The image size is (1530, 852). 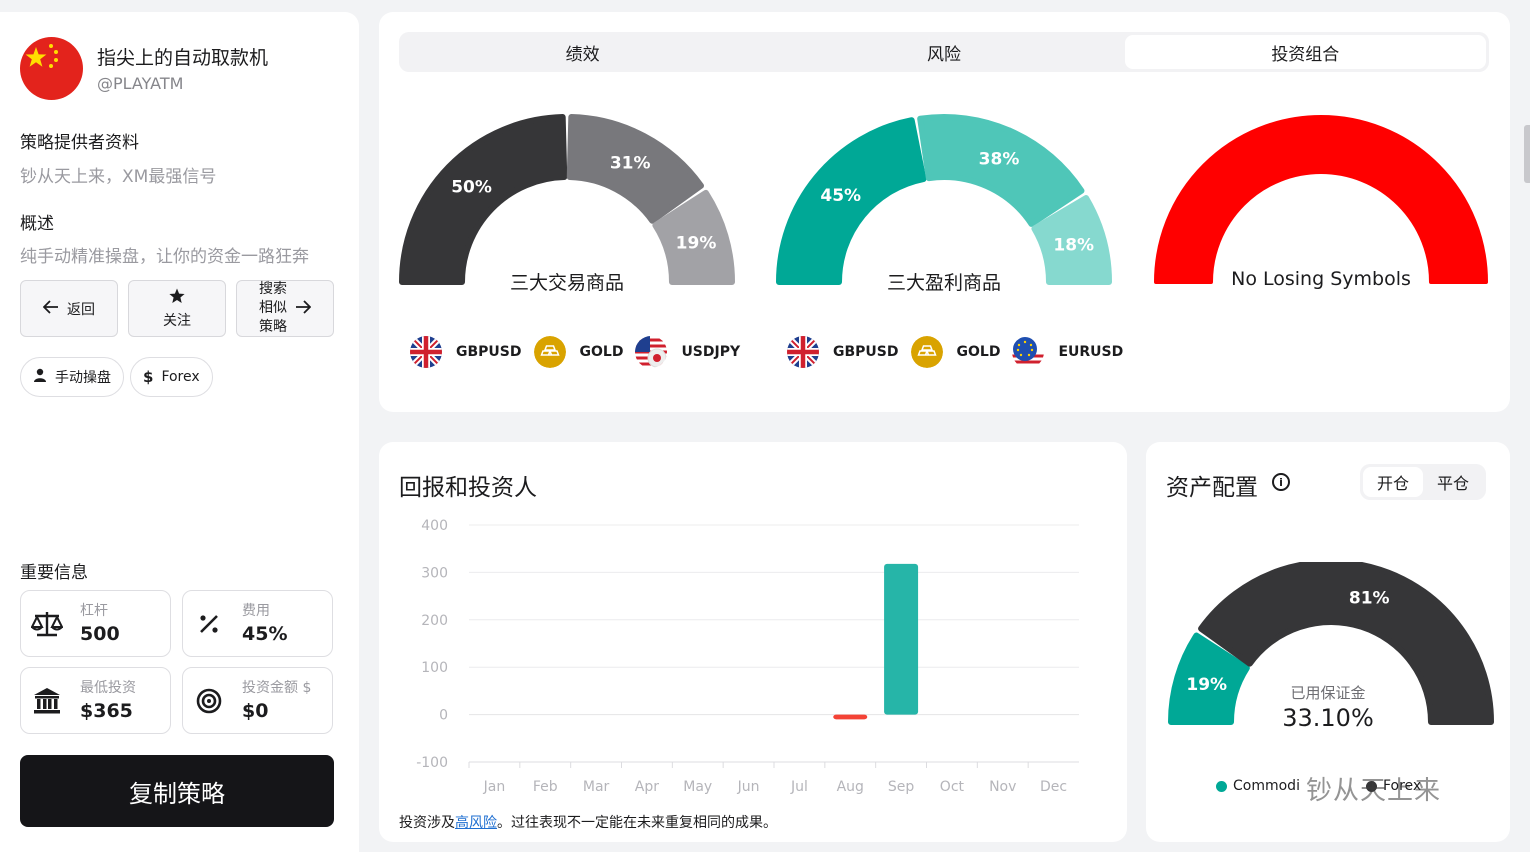 I want to click on x-tick-label: Jul, so click(x=799, y=787).